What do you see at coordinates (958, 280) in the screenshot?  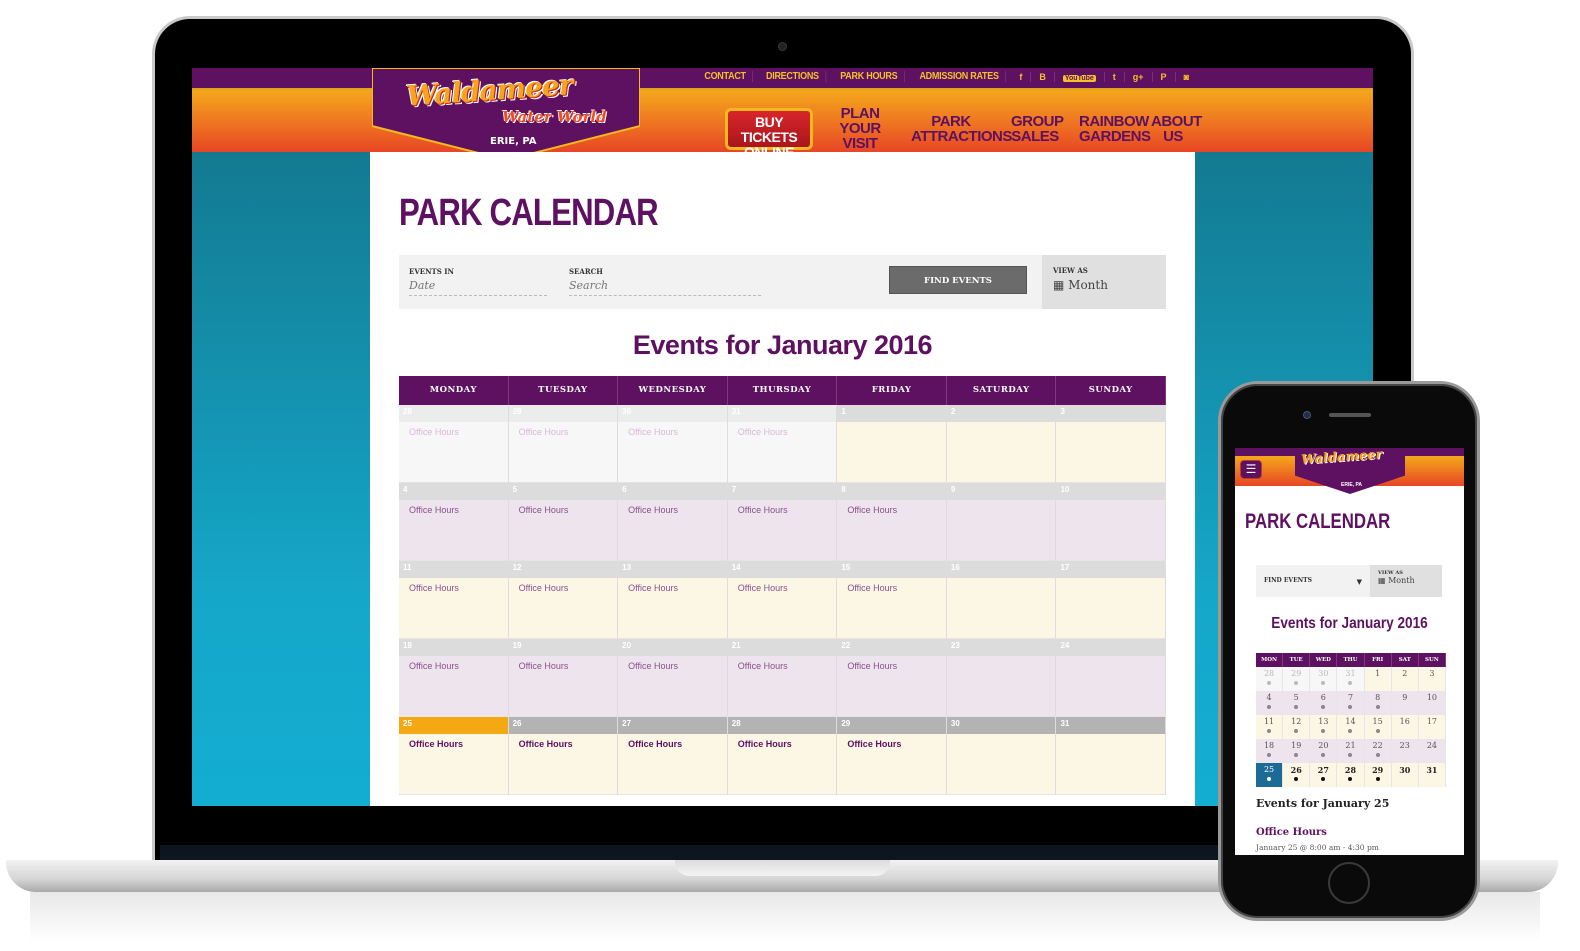 I see `find-events-button: FIND EVENTS` at bounding box center [958, 280].